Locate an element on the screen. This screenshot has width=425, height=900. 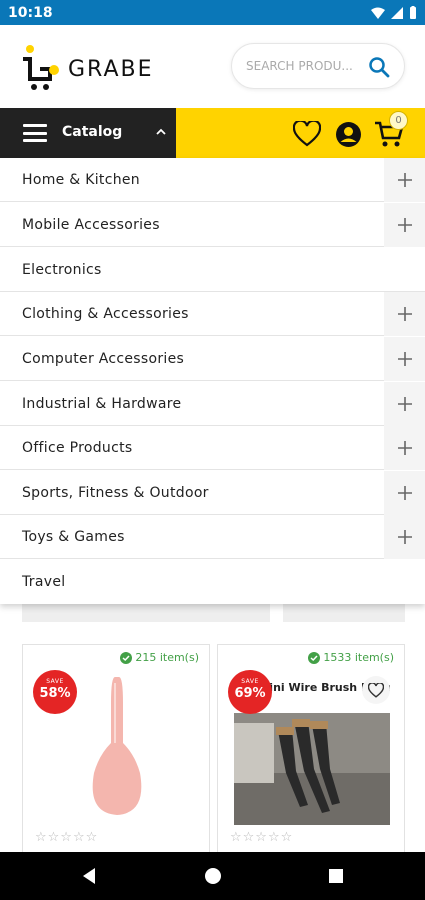
catalog-button: Catalog is located at coordinates (88, 133).